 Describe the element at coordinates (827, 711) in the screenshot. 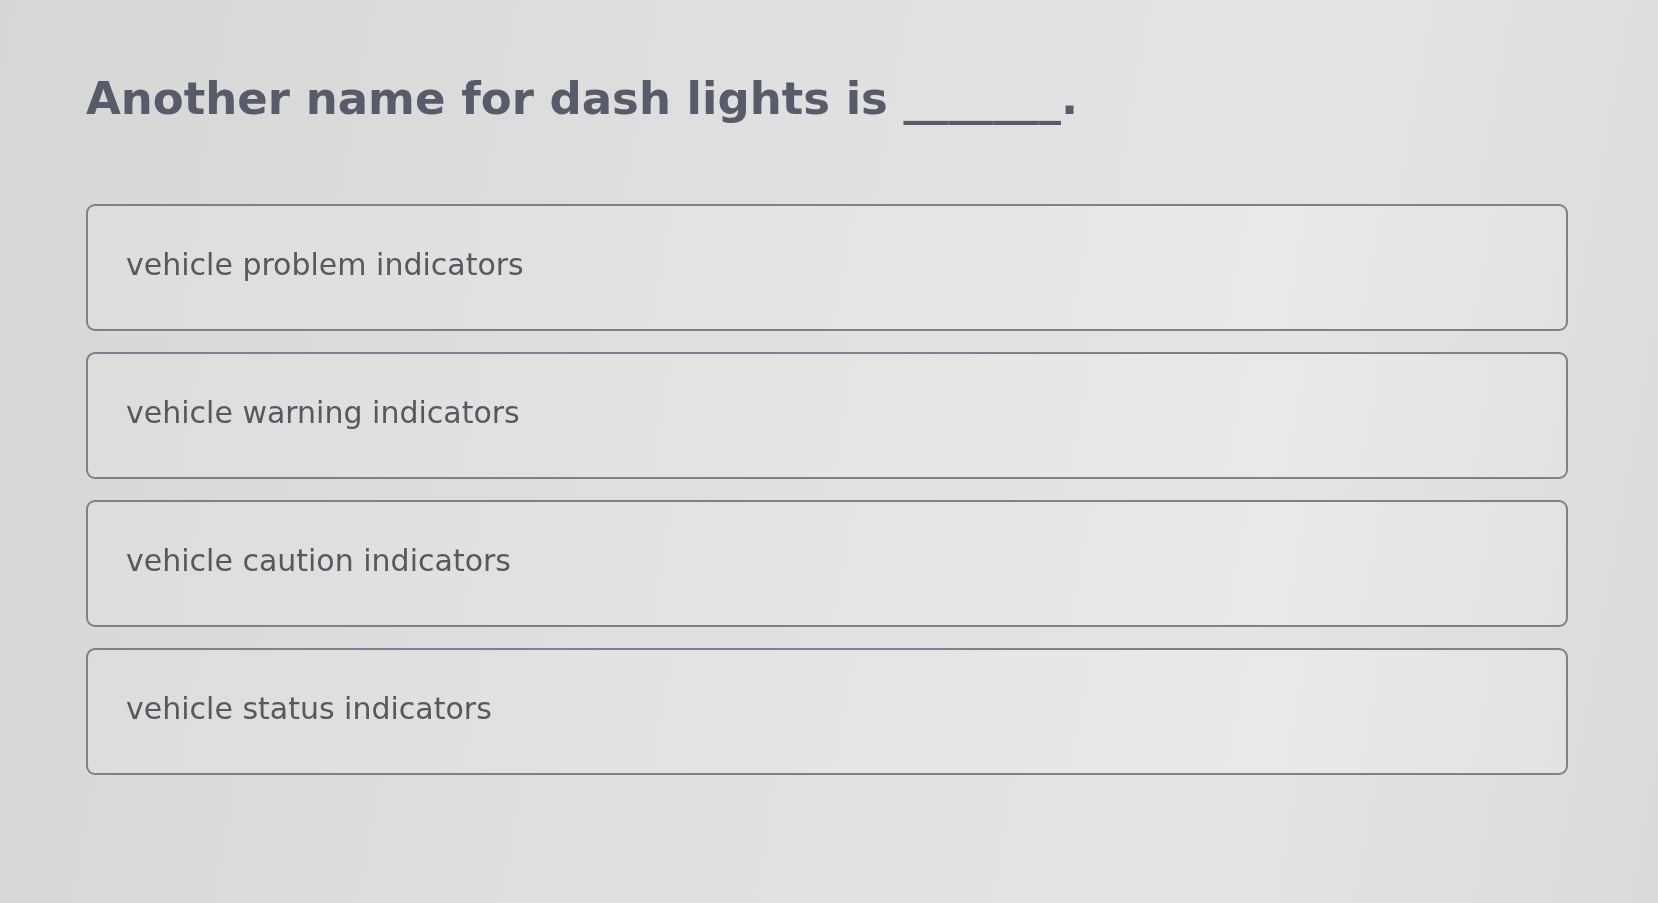

I see `answer-option: vehicle status indicators` at that location.